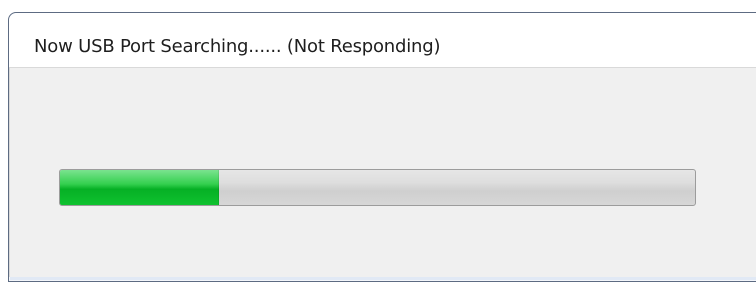  Describe the element at coordinates (139, 187) in the screenshot. I see `progress-bar-fill` at that location.